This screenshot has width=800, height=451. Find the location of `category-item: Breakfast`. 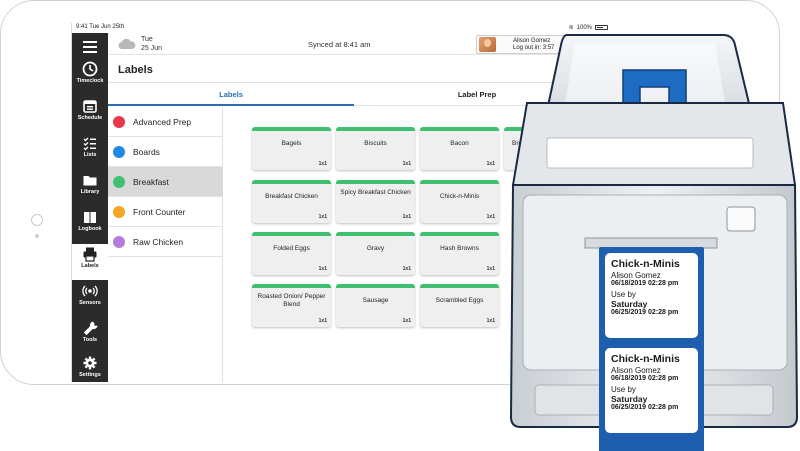

category-item: Breakfast is located at coordinates (165, 182).